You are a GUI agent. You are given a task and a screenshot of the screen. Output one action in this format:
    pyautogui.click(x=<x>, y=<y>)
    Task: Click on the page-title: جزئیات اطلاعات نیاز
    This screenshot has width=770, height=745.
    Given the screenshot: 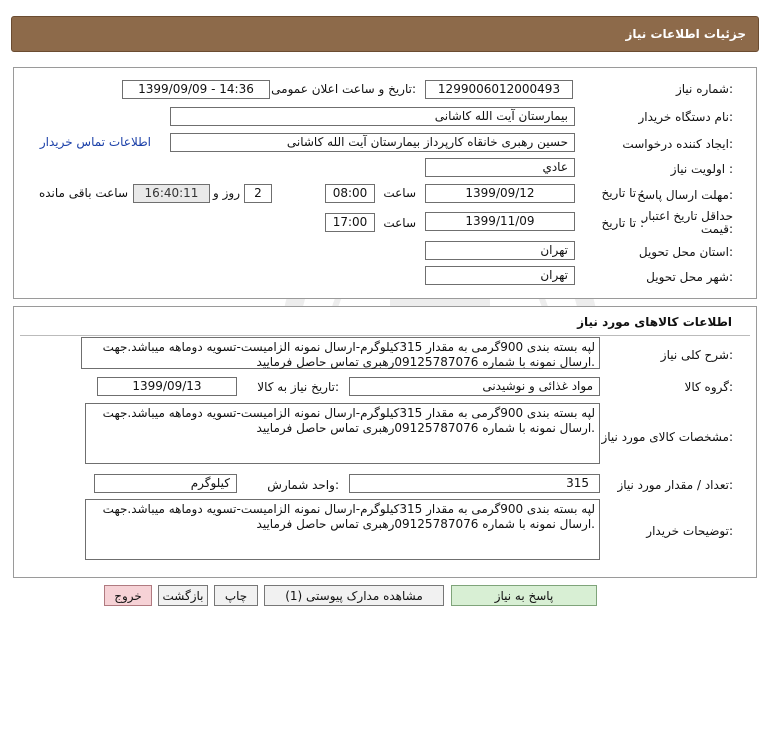 What is the action you would take?
    pyautogui.click(x=685, y=34)
    